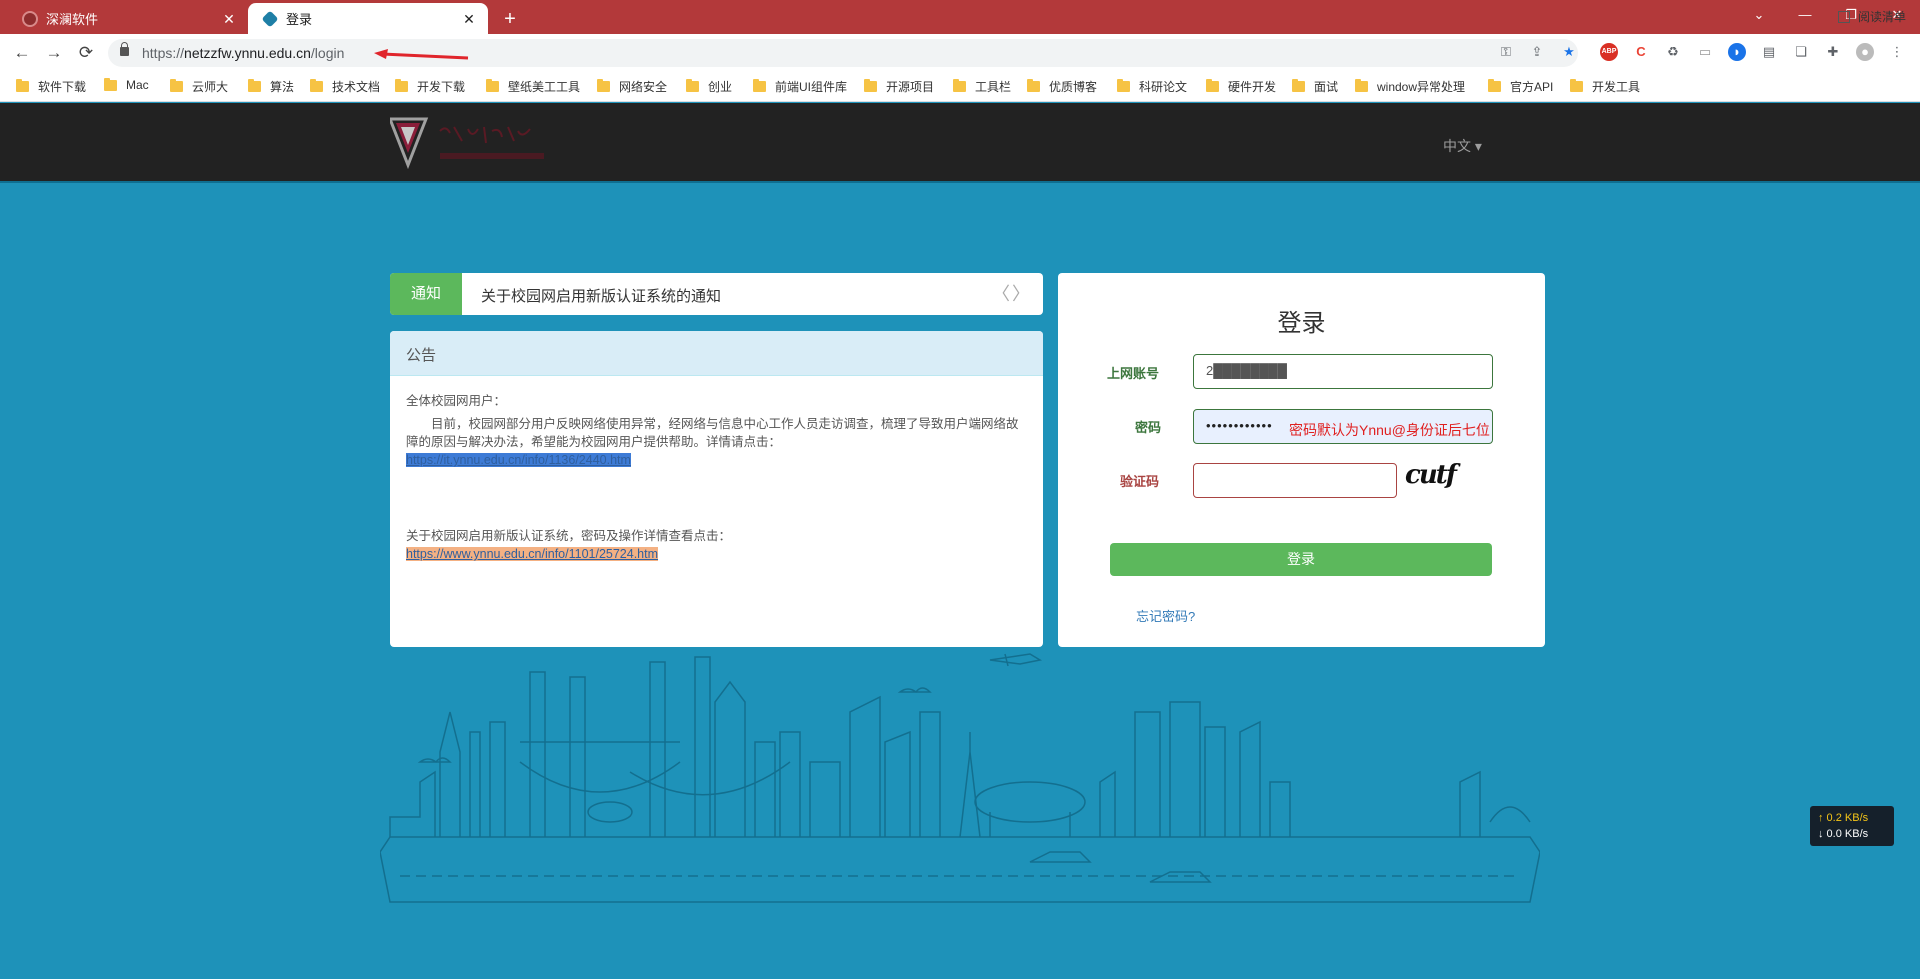  Describe the element at coordinates (1343, 371) in the screenshot. I see `account-input: 2████████` at that location.